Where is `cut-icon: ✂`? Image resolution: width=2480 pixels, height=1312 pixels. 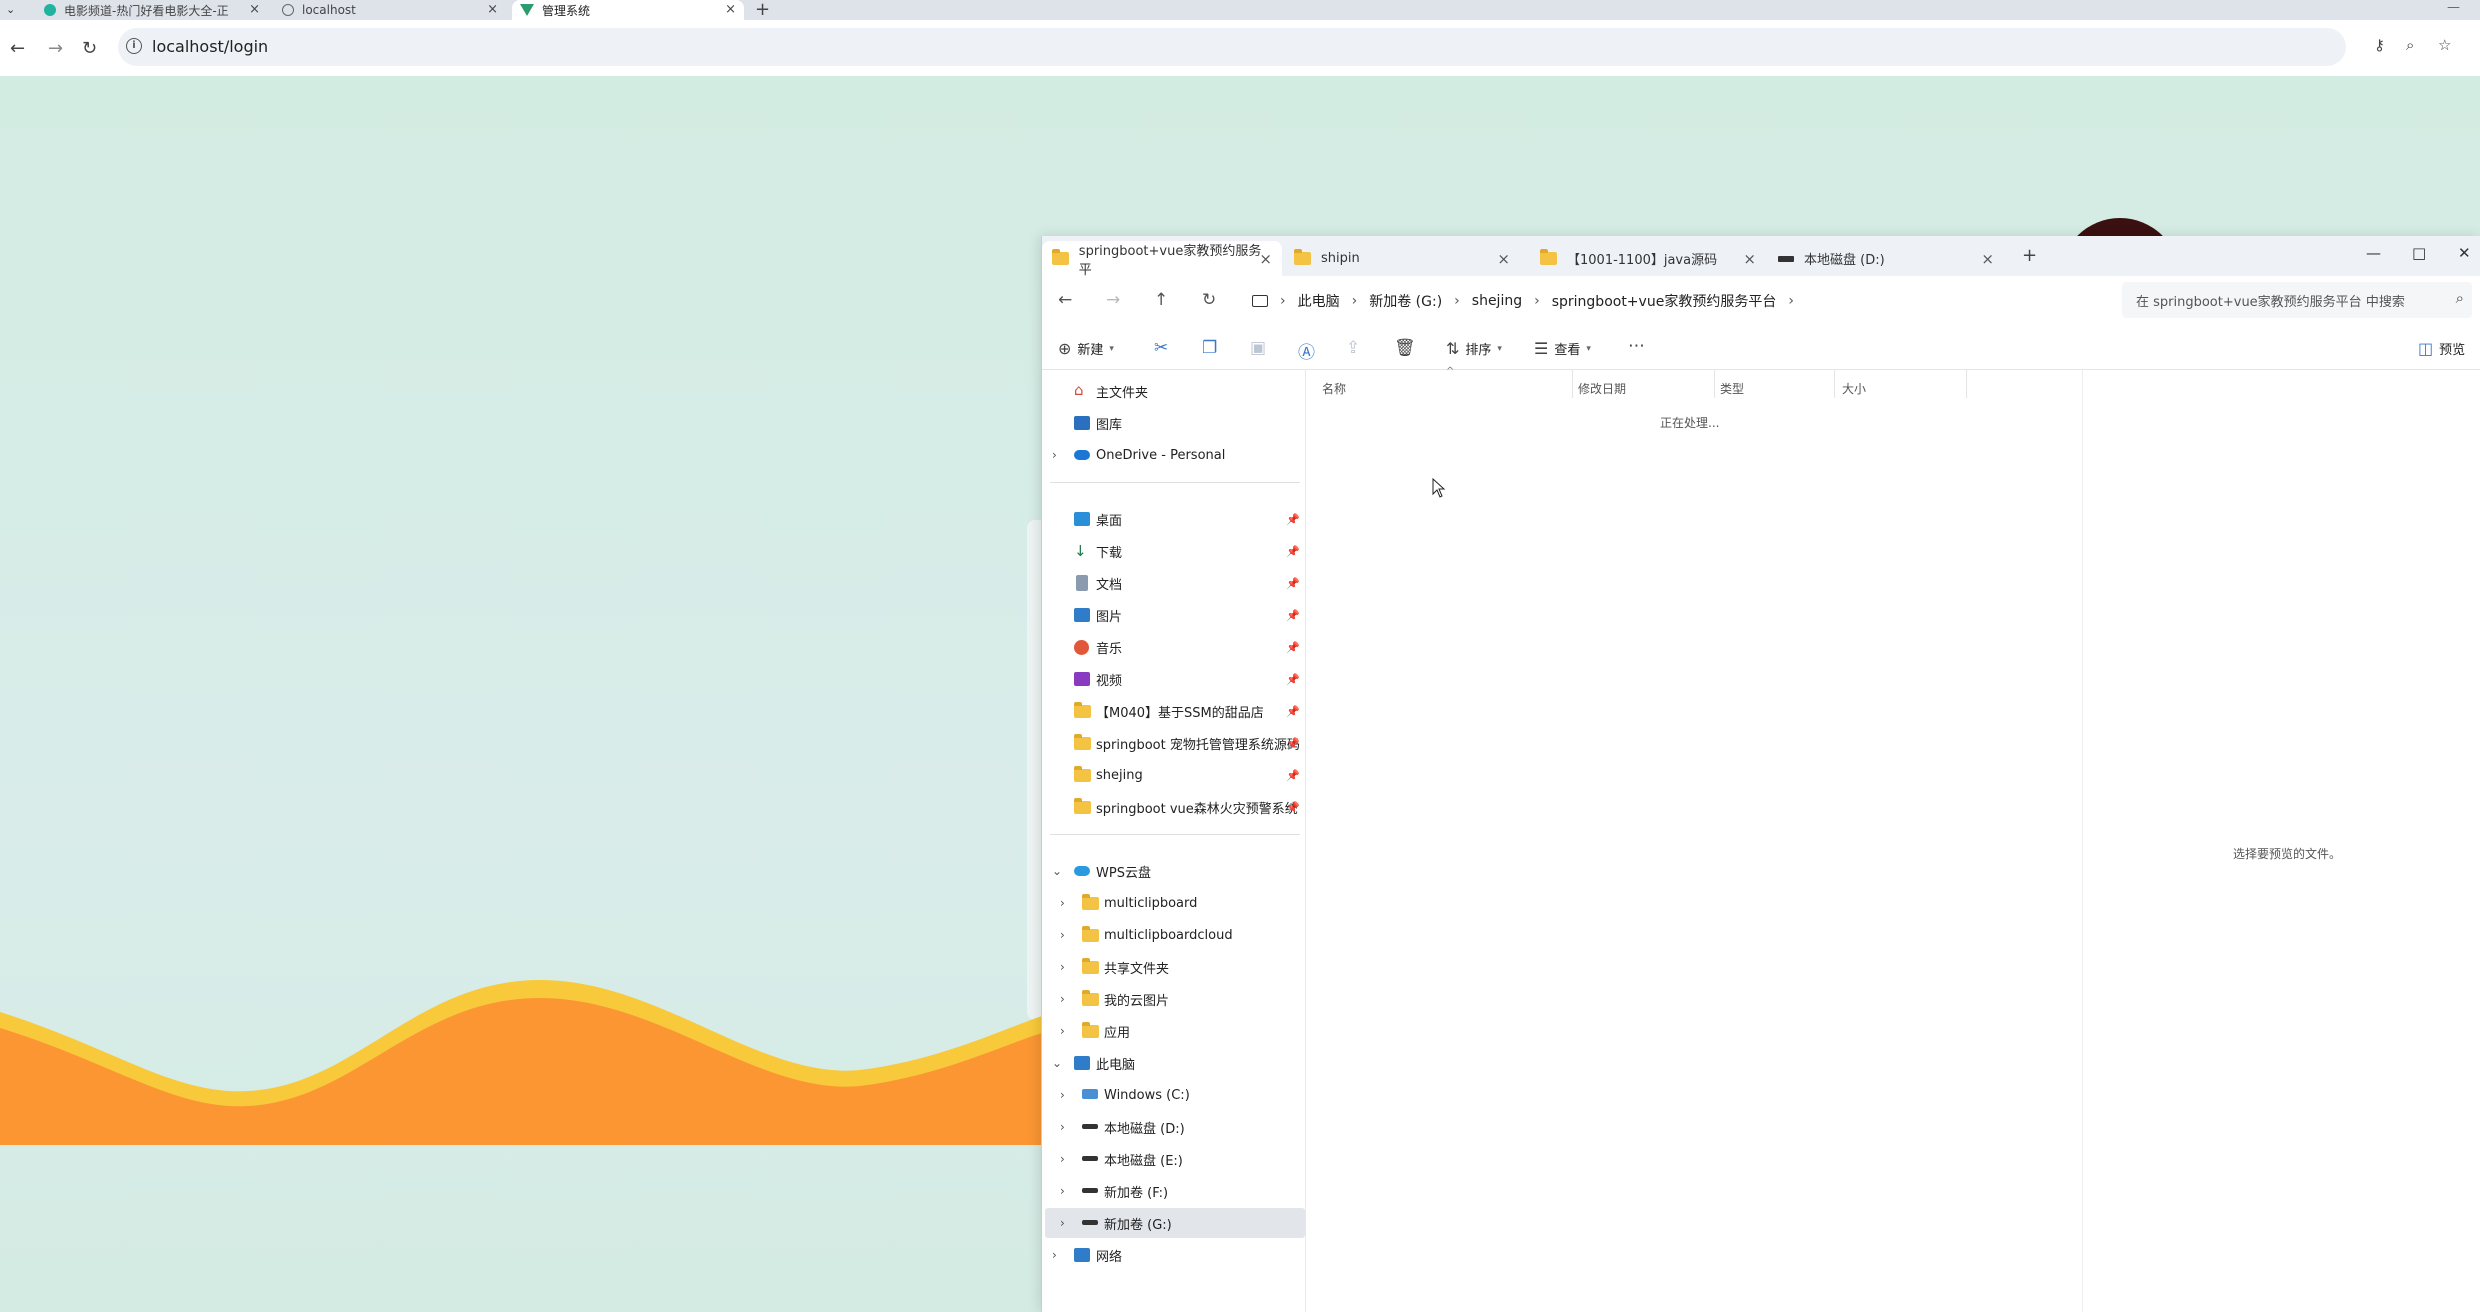
cut-icon: ✂ is located at coordinates (1161, 348).